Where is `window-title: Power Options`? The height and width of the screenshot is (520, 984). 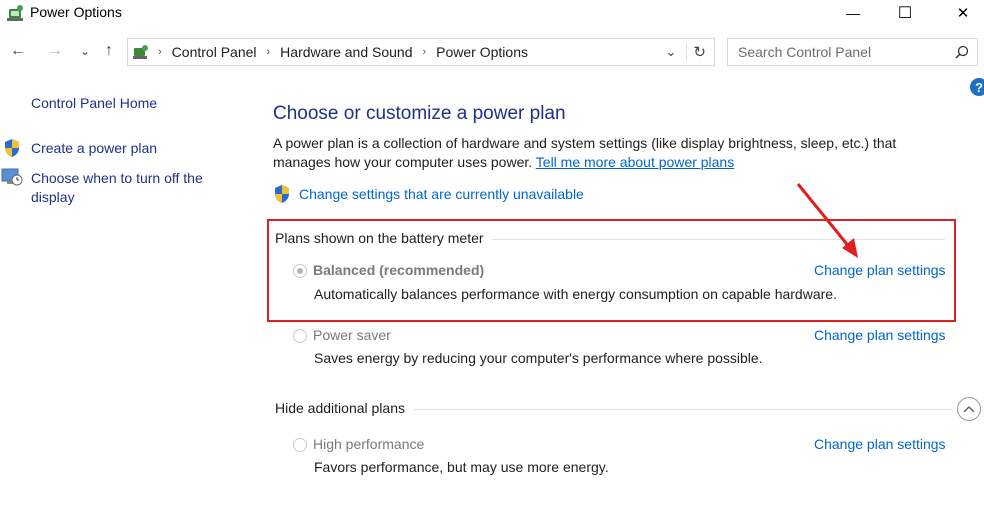 window-title: Power Options is located at coordinates (76, 12).